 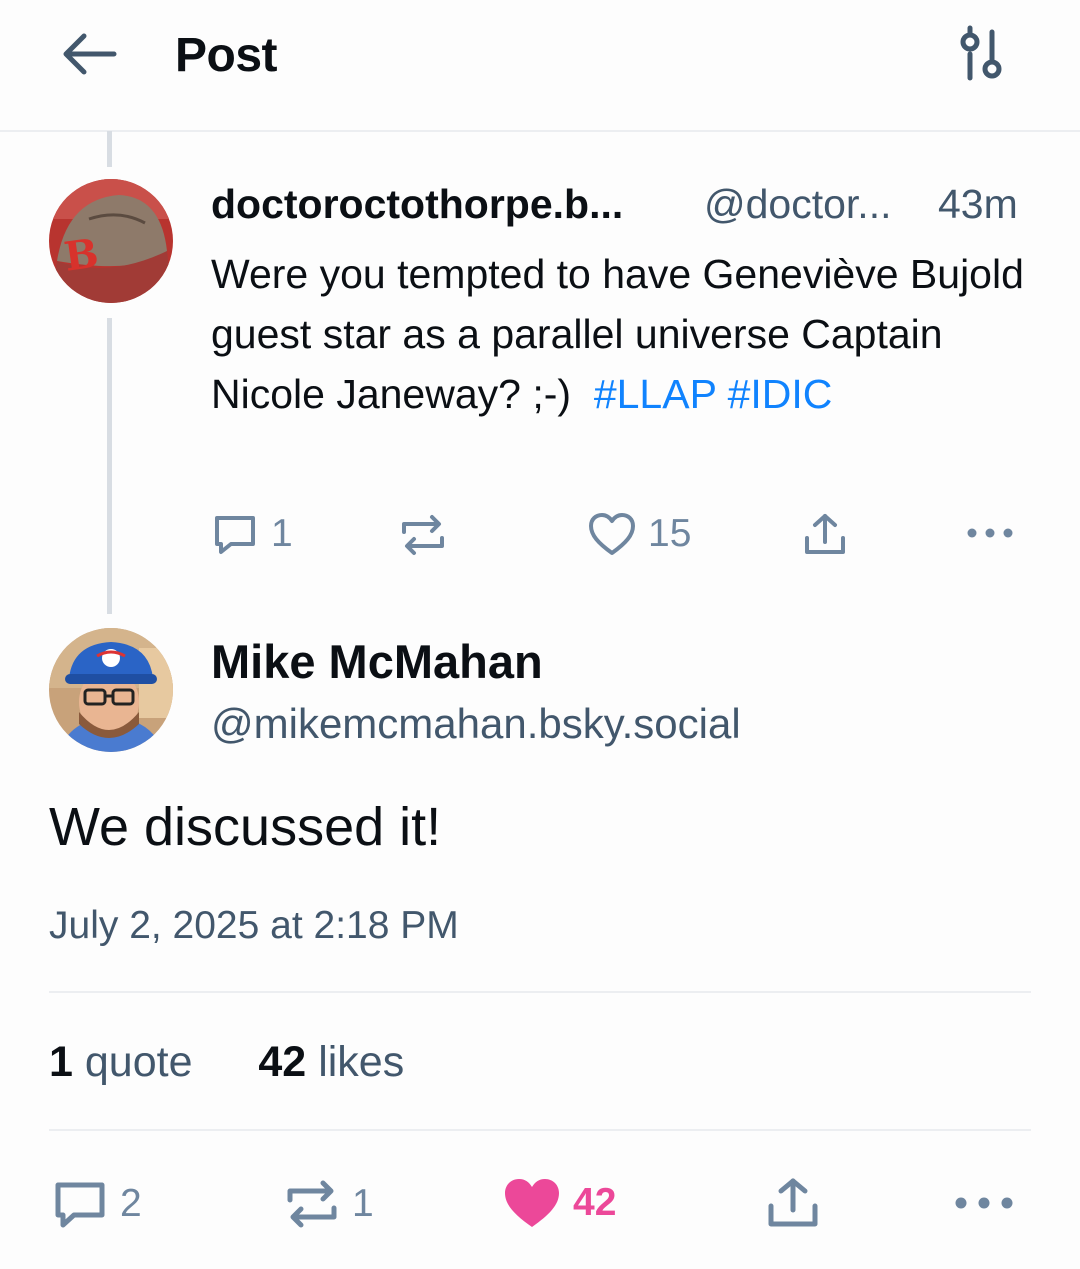 I want to click on author-avatar, so click(x=111, y=690).